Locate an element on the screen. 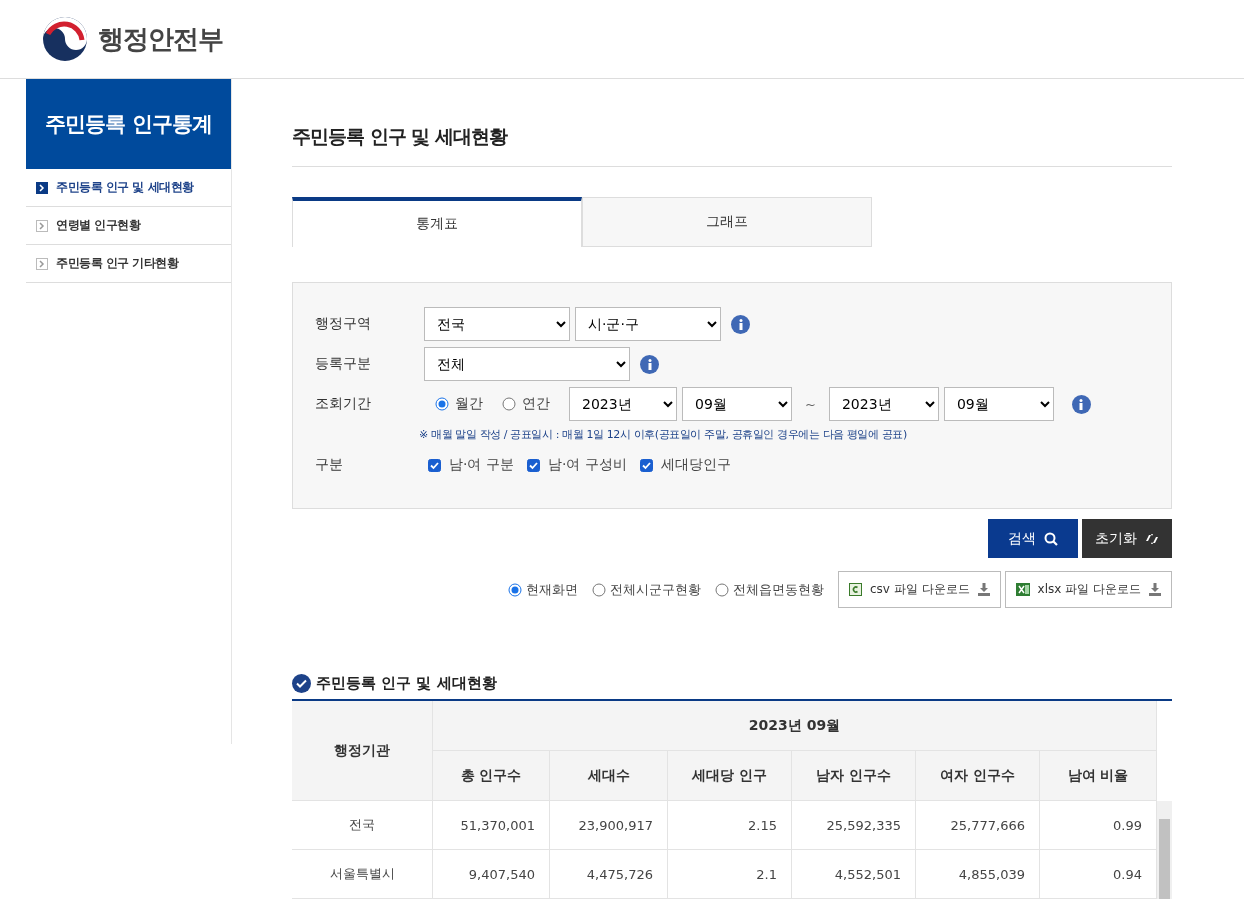 This screenshot has height=903, width=1244. section-title: 주민등록 인구 및 세대현황 is located at coordinates (406, 683).